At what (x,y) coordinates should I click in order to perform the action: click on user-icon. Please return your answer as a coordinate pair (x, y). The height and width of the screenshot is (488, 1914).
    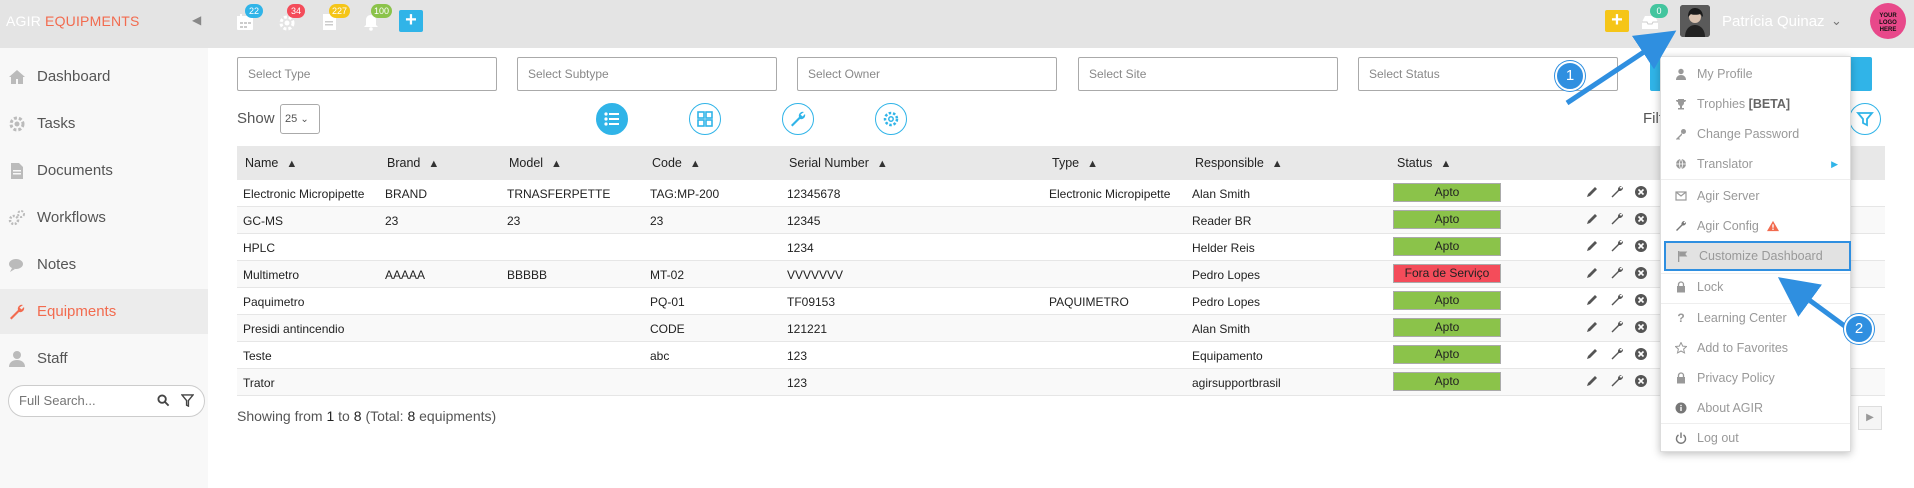
    Looking at the image, I should click on (1681, 74).